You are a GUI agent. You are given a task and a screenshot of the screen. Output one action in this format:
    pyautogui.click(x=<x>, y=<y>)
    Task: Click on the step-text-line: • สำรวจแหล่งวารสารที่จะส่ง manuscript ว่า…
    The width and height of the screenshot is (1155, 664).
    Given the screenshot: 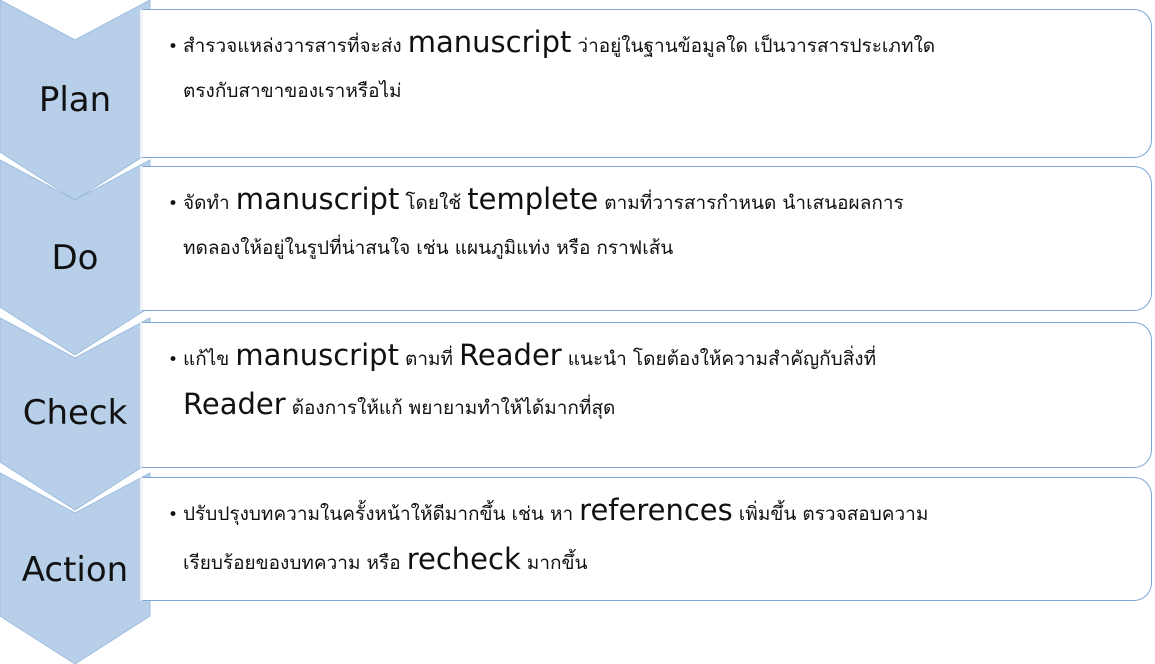 What is the action you would take?
    pyautogui.click(x=654, y=44)
    